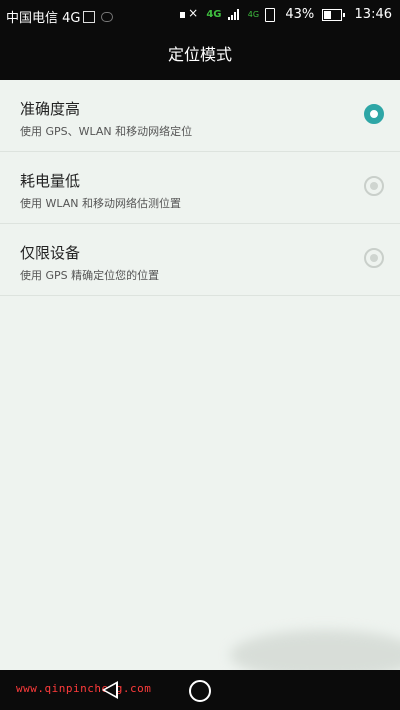 Image resolution: width=400 pixels, height=710 pixels. I want to click on sim-icon, so click(89, 17).